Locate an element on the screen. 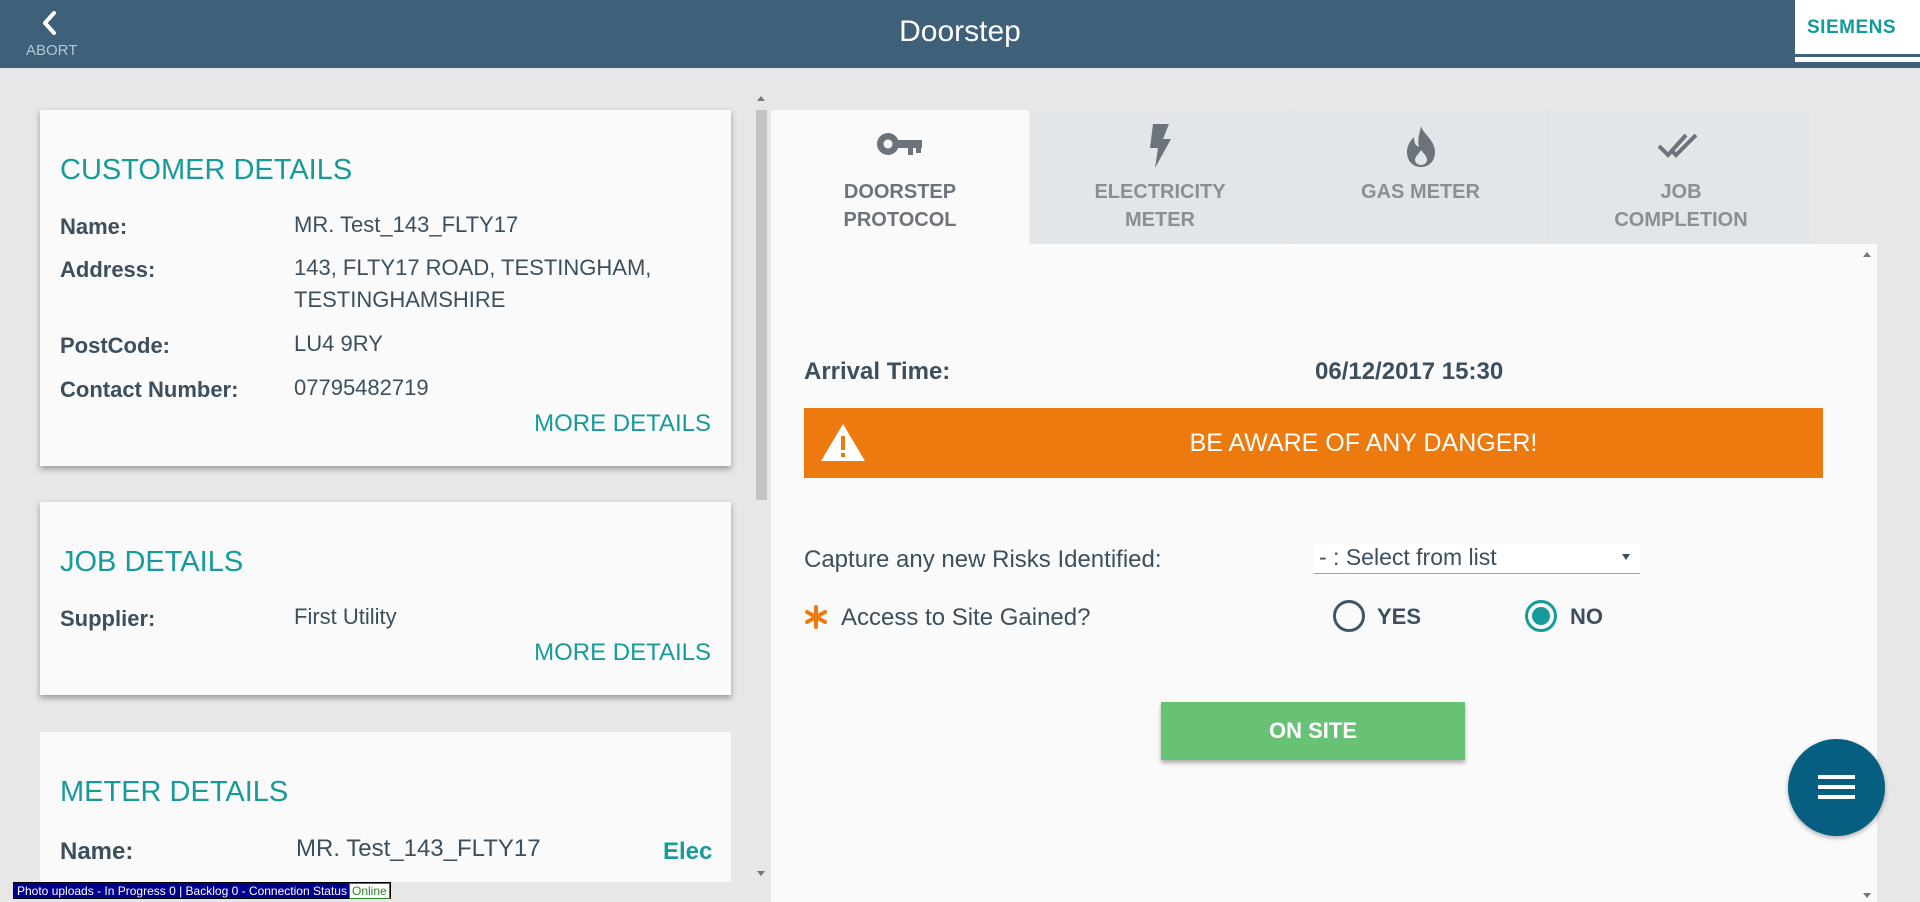 This screenshot has width=1920, height=902. logo-text: SIEMENS is located at coordinates (1852, 27).